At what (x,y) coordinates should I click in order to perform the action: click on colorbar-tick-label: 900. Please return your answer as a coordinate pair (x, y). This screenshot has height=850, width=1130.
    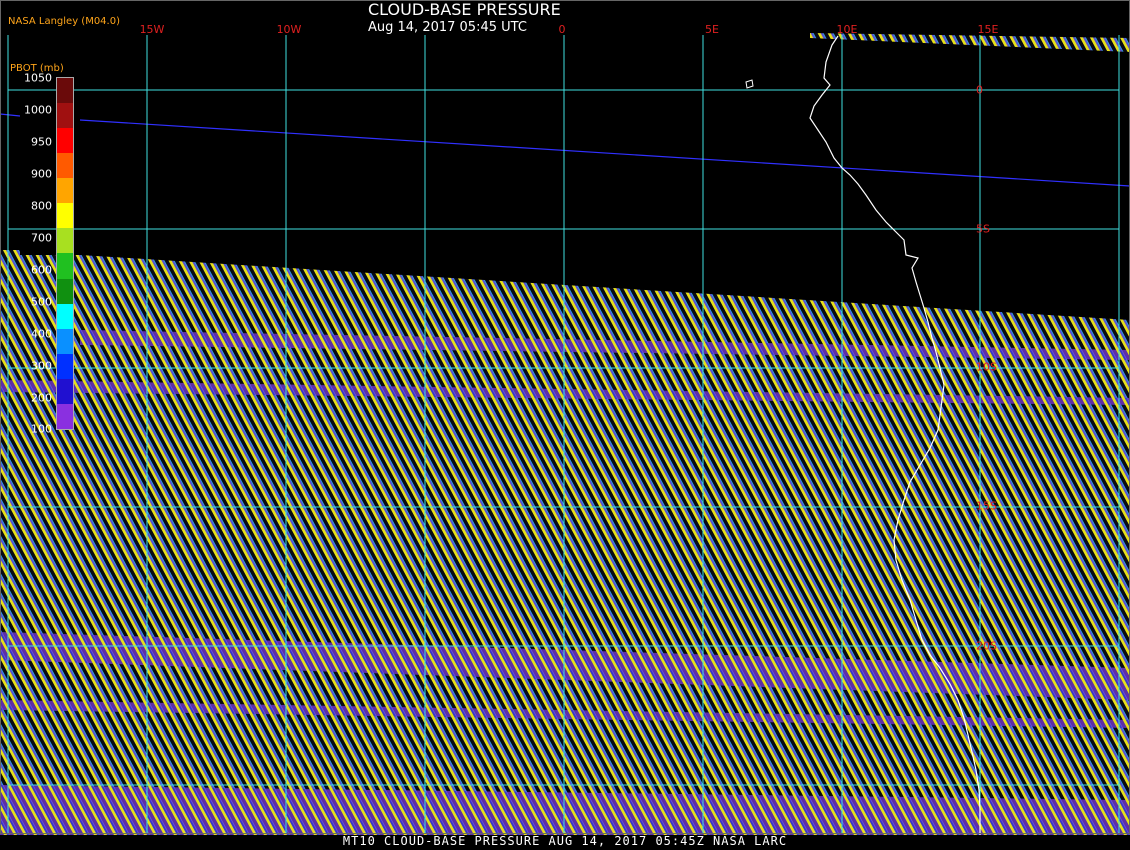
    Looking at the image, I should click on (41, 174).